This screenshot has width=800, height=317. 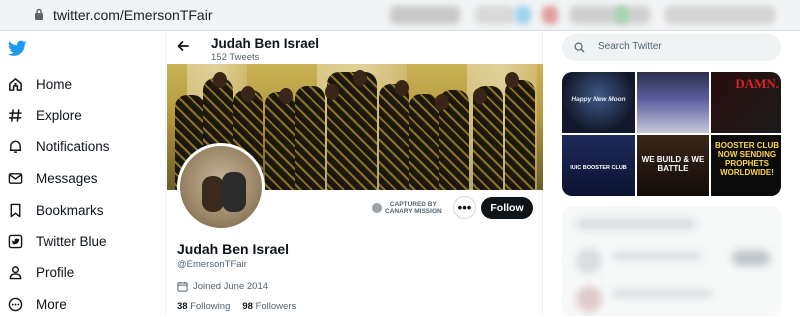 What do you see at coordinates (15, 115) in the screenshot?
I see `hashtag-icon` at bounding box center [15, 115].